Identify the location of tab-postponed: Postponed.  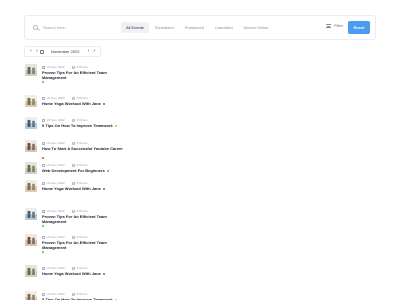
(194, 27).